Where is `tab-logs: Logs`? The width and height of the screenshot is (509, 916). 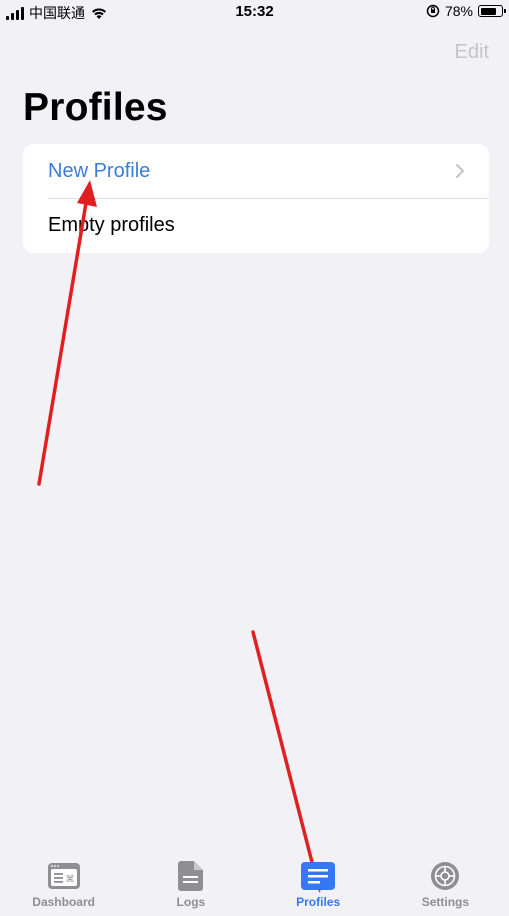
tab-logs: Logs is located at coordinates (190, 886).